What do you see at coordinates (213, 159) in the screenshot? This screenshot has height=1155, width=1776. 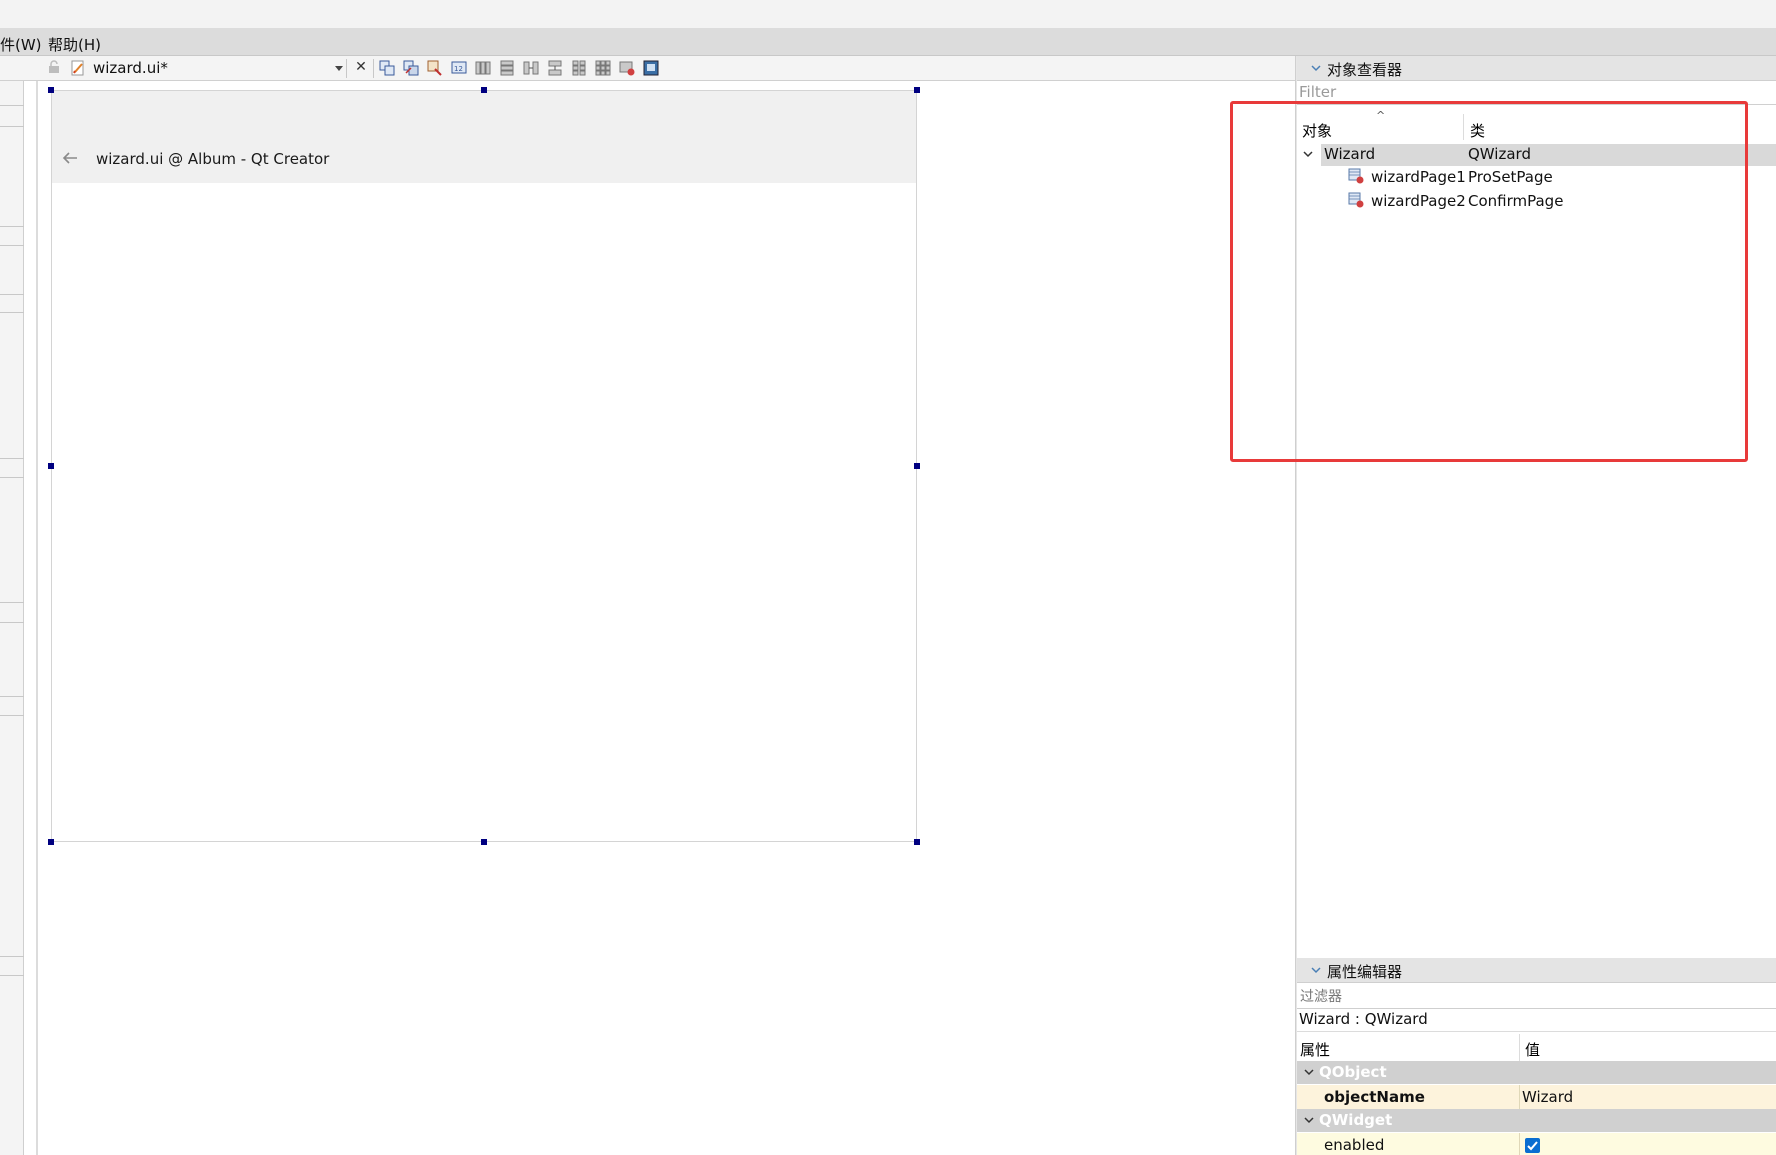 I see `wizard-window-title: wizard.ui @ Album - Qt Creator` at bounding box center [213, 159].